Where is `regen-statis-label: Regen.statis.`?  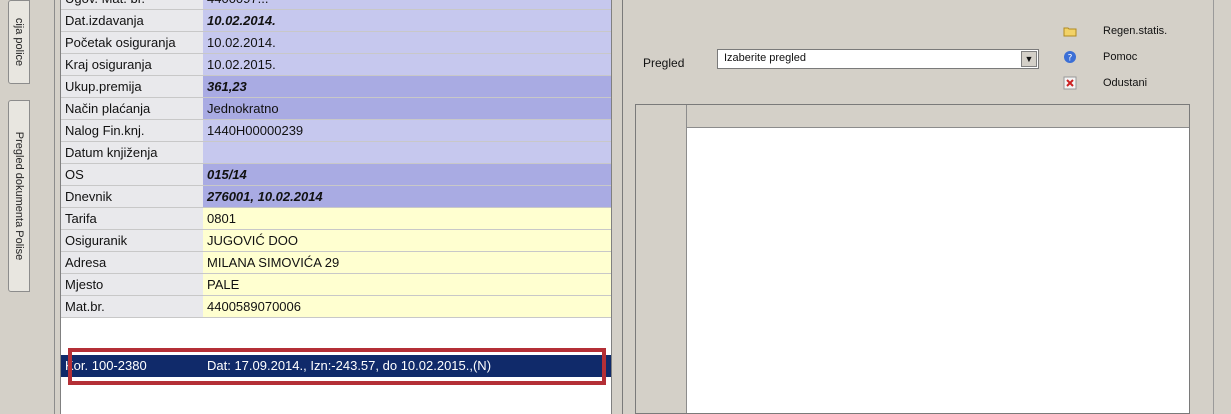
regen-statis-label: Regen.statis. is located at coordinates (1135, 31).